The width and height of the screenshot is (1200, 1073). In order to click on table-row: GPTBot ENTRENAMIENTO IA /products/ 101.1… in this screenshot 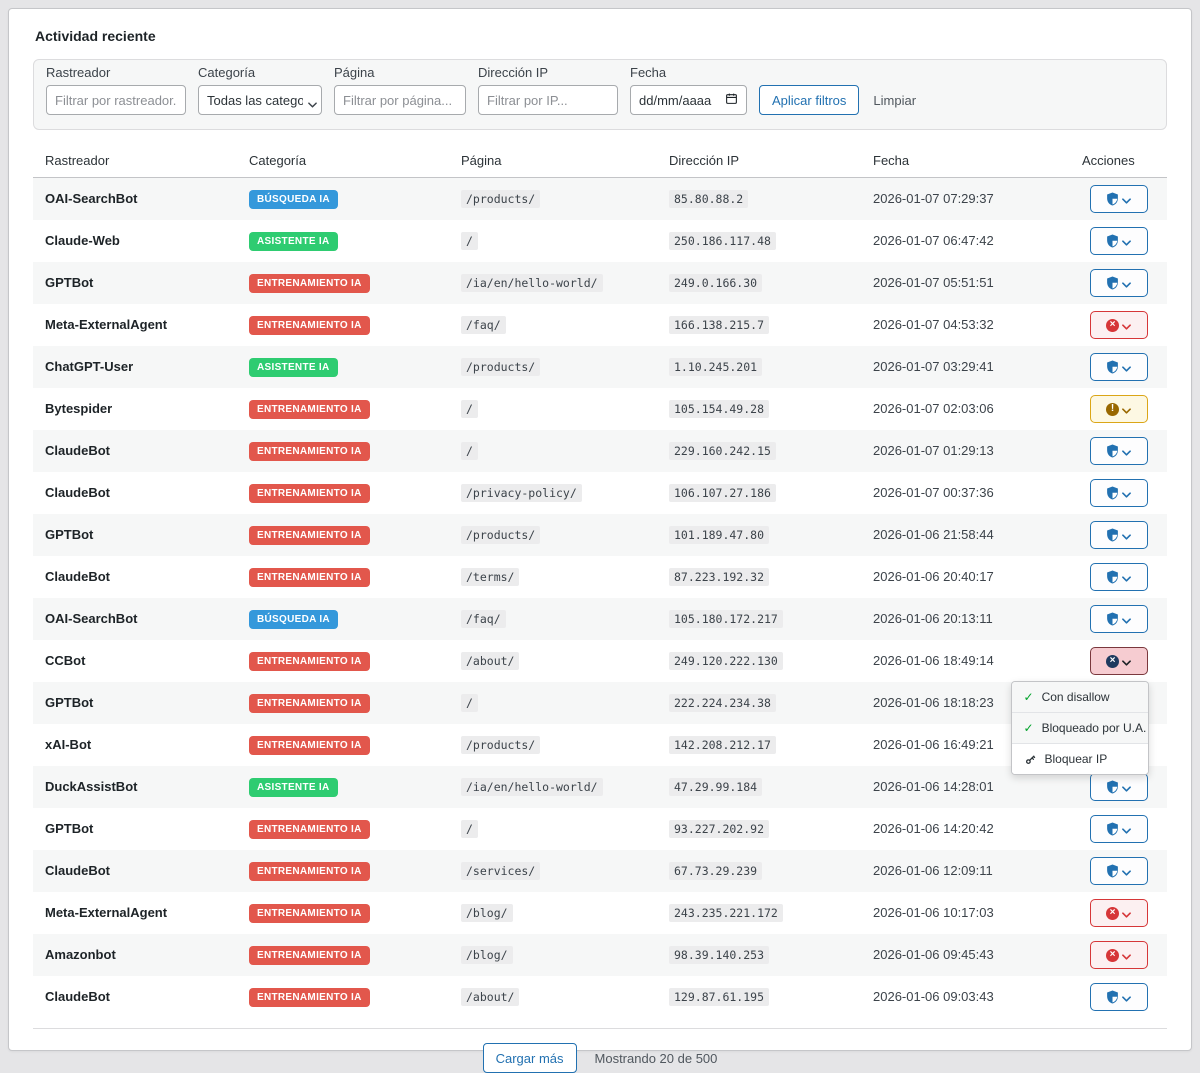, I will do `click(600, 535)`.